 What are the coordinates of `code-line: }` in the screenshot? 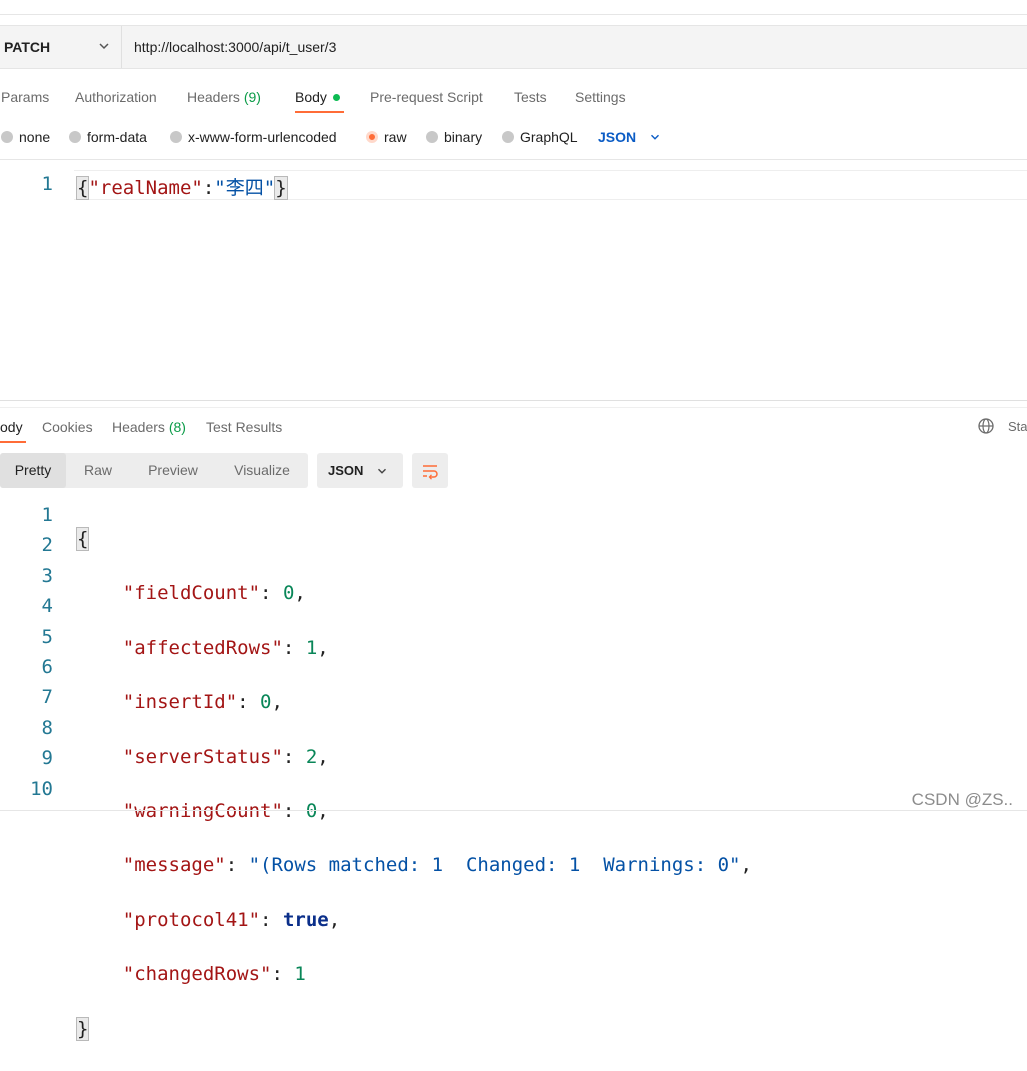 It's located at (413, 1031).